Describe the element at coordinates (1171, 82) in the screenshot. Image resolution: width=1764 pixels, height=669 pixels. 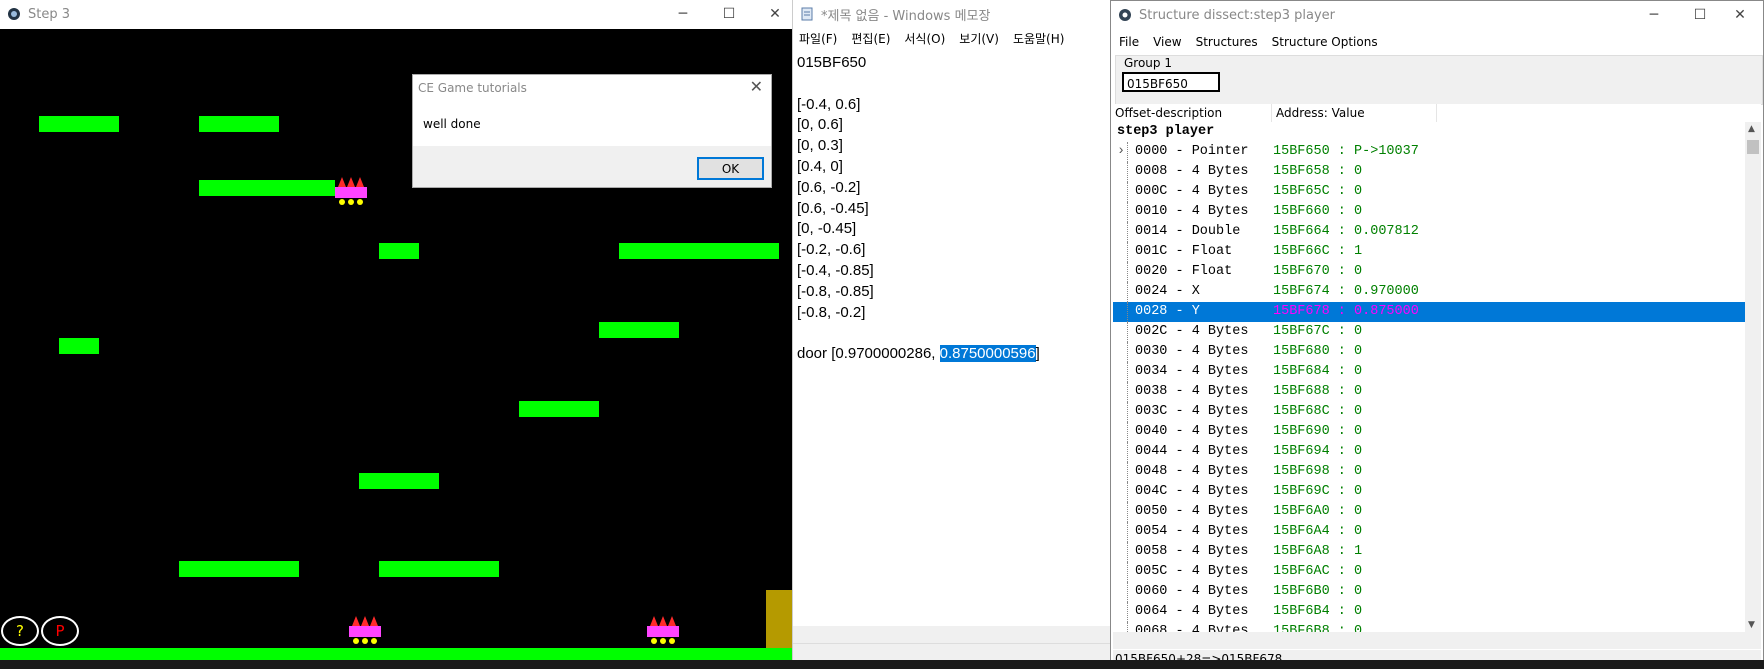
I see `address-input: 015BF650` at that location.